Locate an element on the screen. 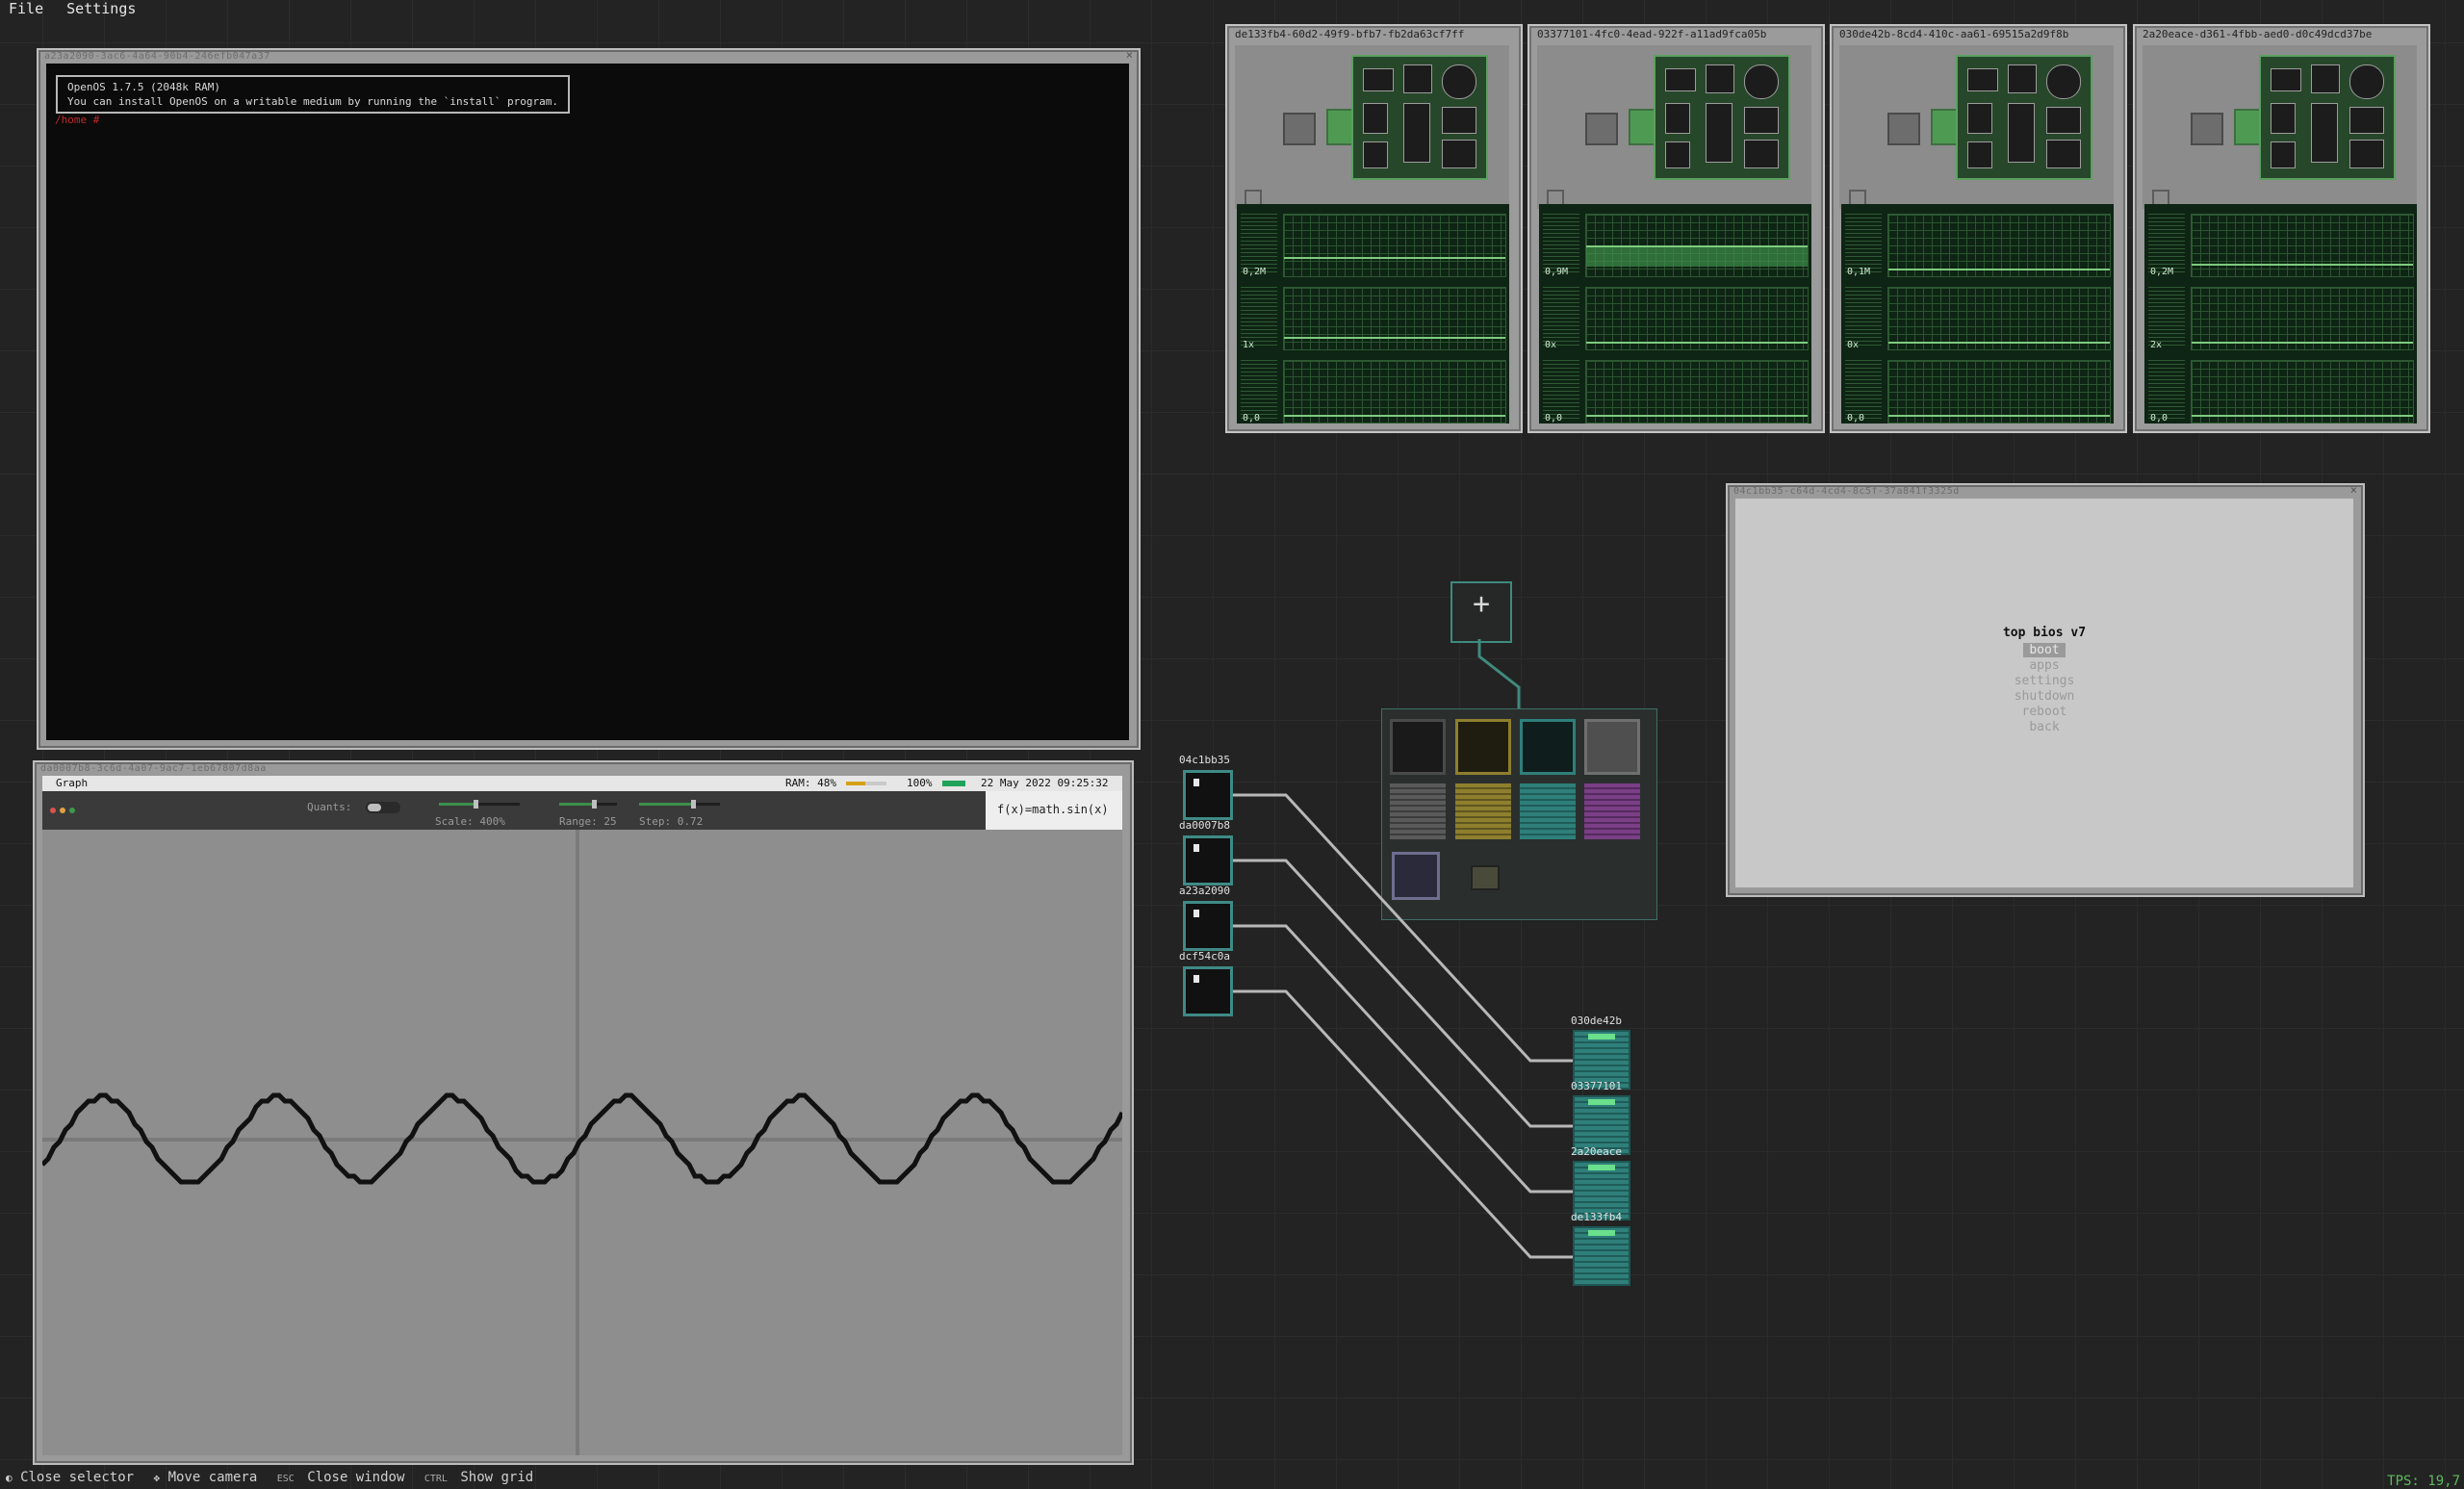  range-slider is located at coordinates (588, 804).